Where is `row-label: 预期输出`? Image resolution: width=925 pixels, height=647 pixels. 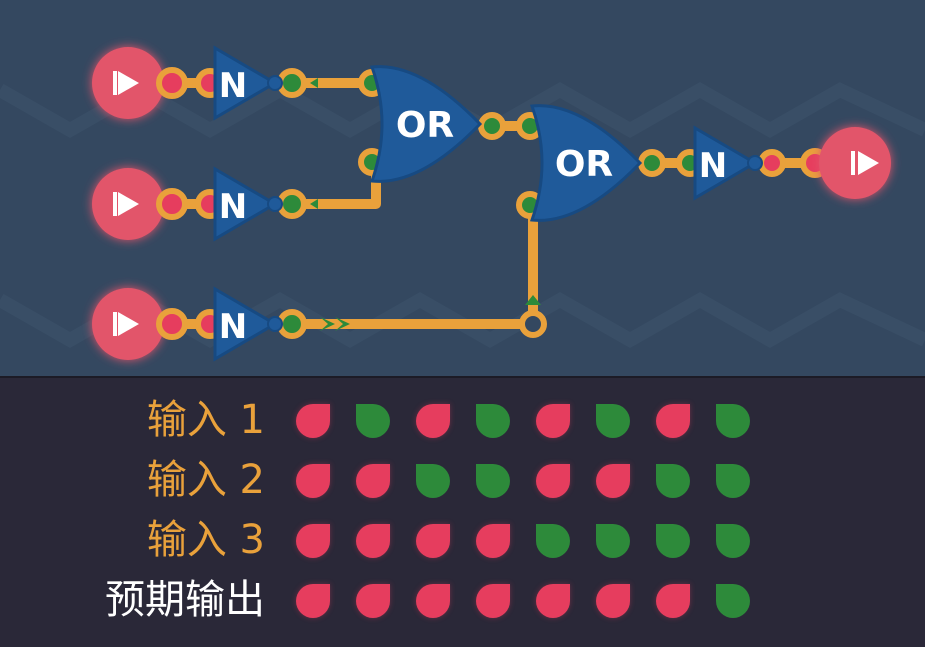 row-label: 预期输出 is located at coordinates (185, 600).